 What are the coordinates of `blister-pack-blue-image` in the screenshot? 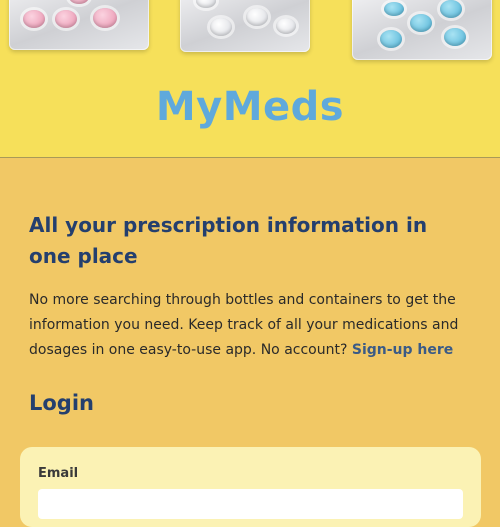 It's located at (422, 30).